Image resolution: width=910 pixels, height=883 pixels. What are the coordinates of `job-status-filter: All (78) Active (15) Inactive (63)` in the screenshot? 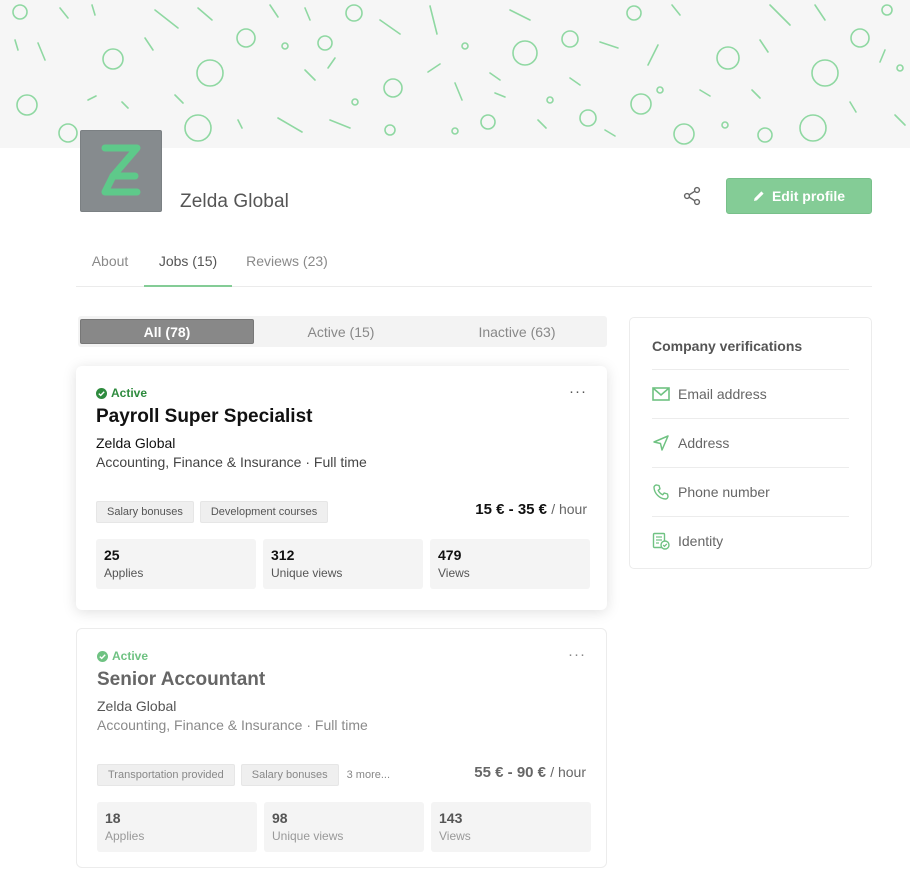 It's located at (342, 331).